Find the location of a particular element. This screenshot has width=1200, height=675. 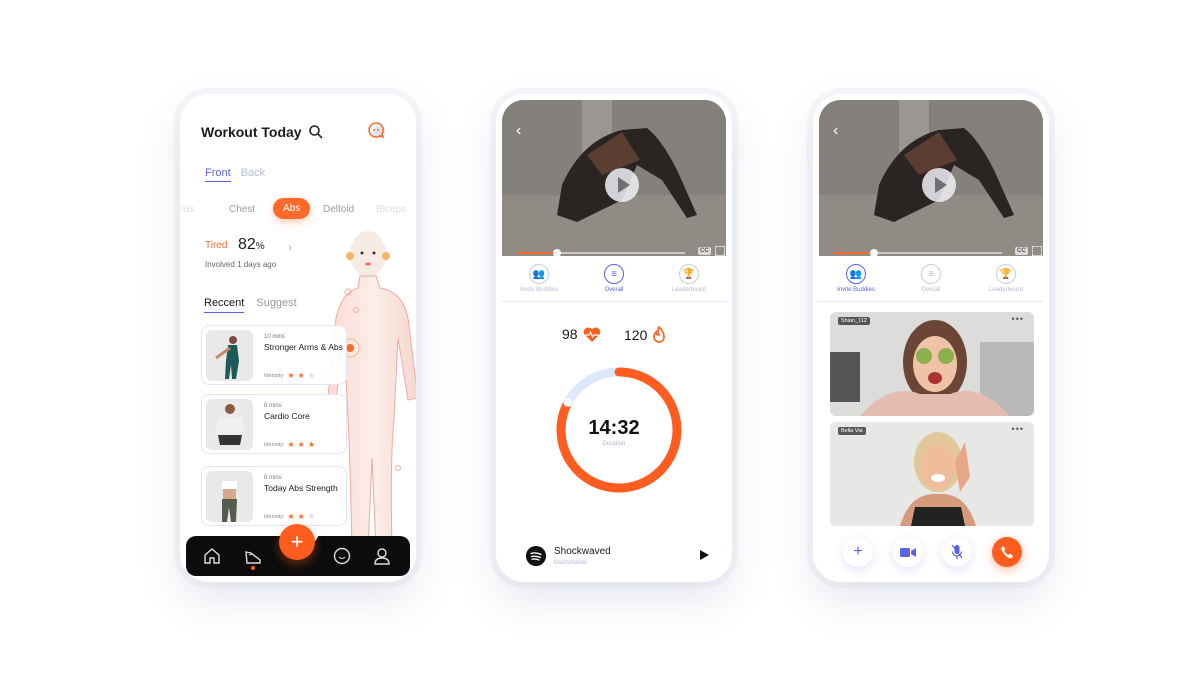

search-icon is located at coordinates (316, 132).